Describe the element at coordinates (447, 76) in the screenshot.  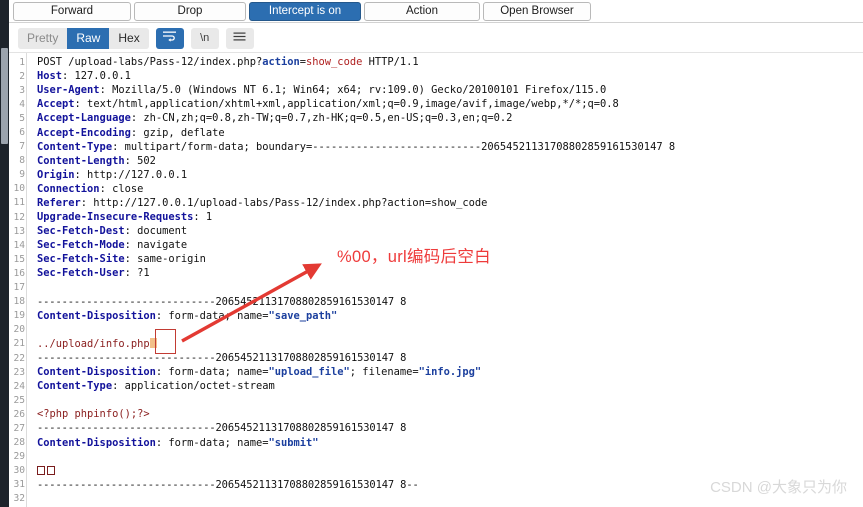
I see `line-content: Host: 127.0.0.1` at that location.